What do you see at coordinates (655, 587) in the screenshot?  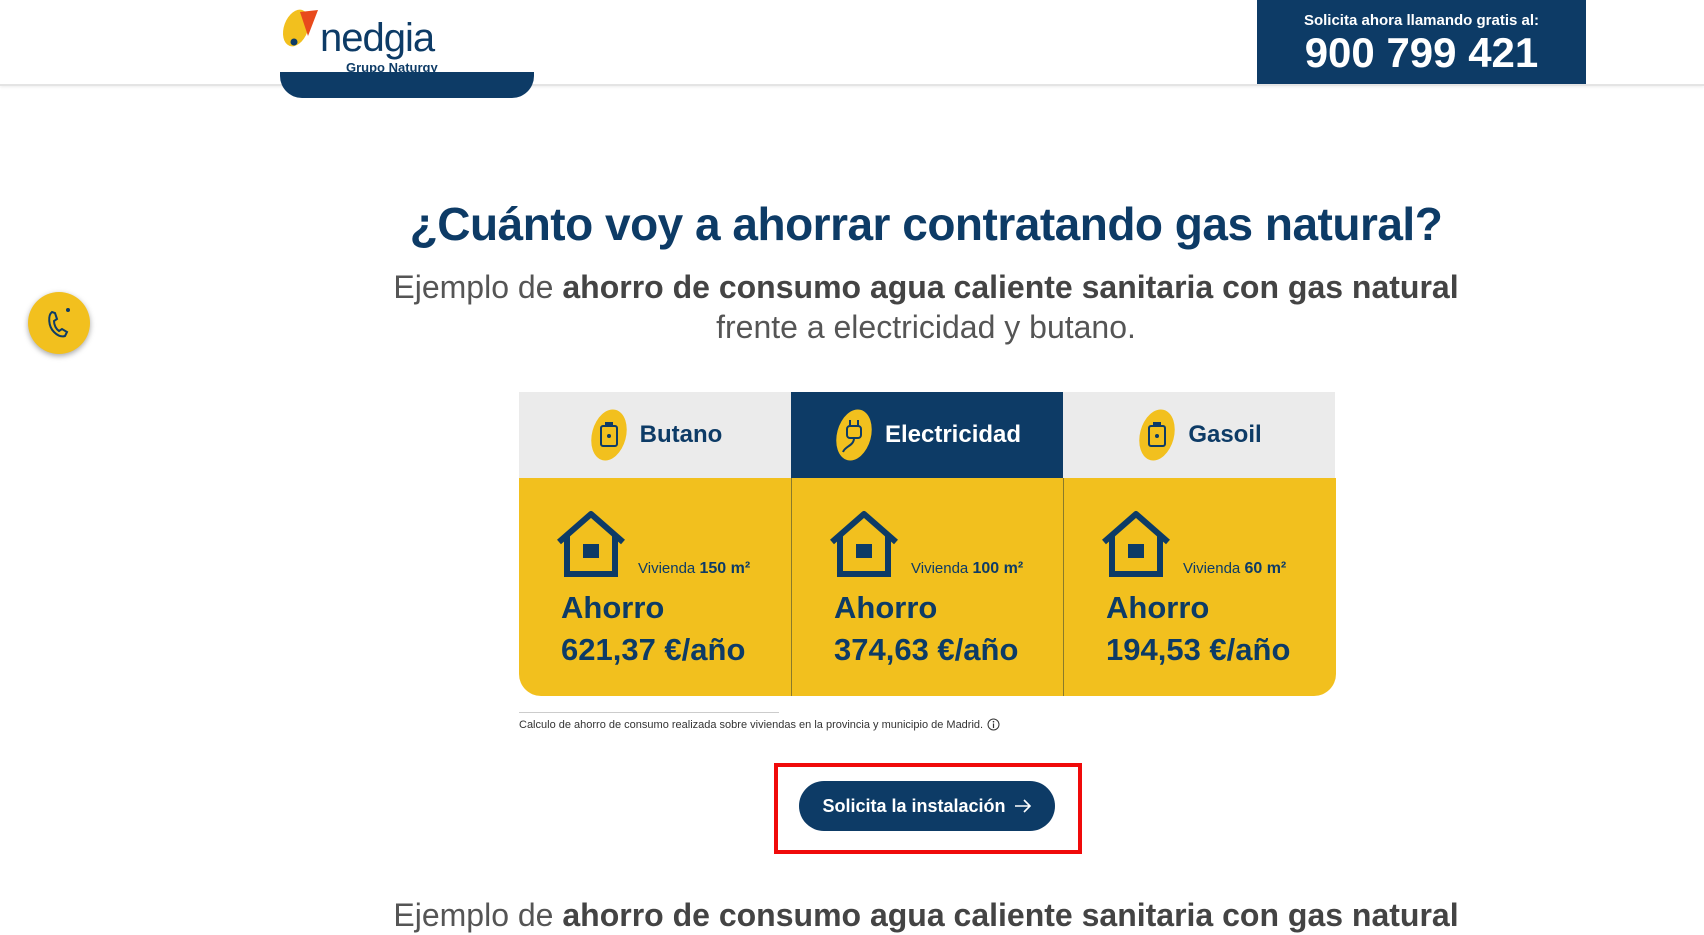 I see `savings-card: Vivienda 150 m² Ahorro 621,37 €/año` at bounding box center [655, 587].